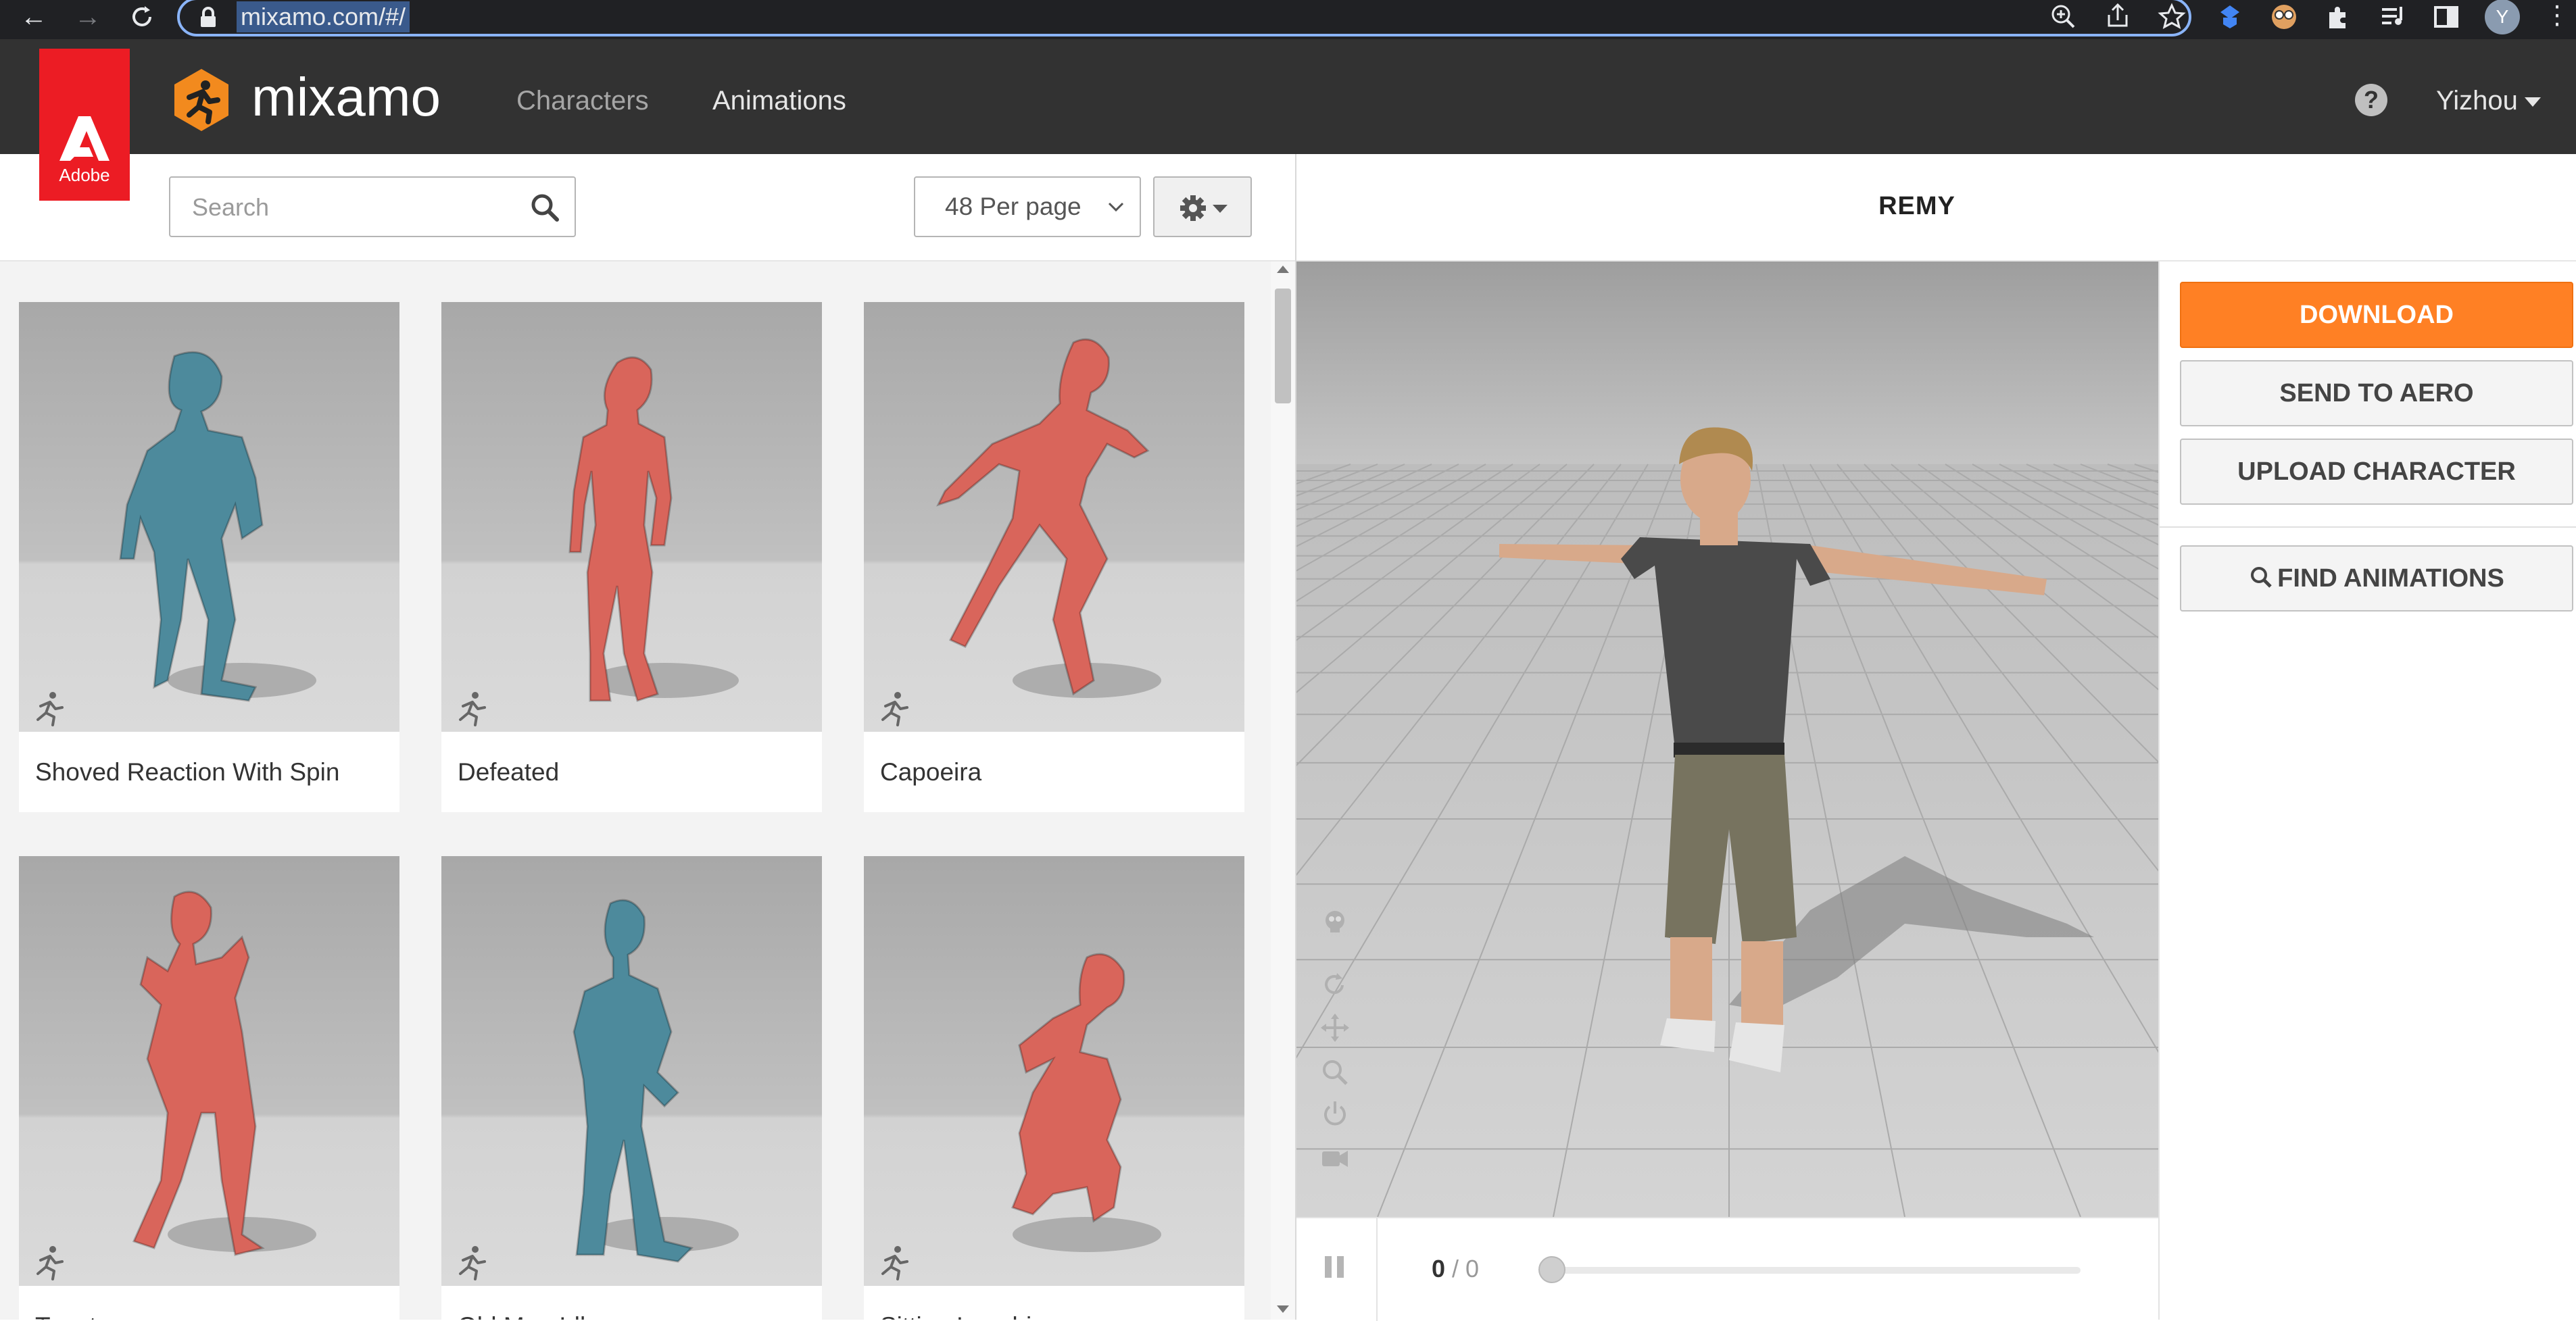 This screenshot has width=2576, height=1321. I want to click on nav-animations: Animations, so click(779, 101).